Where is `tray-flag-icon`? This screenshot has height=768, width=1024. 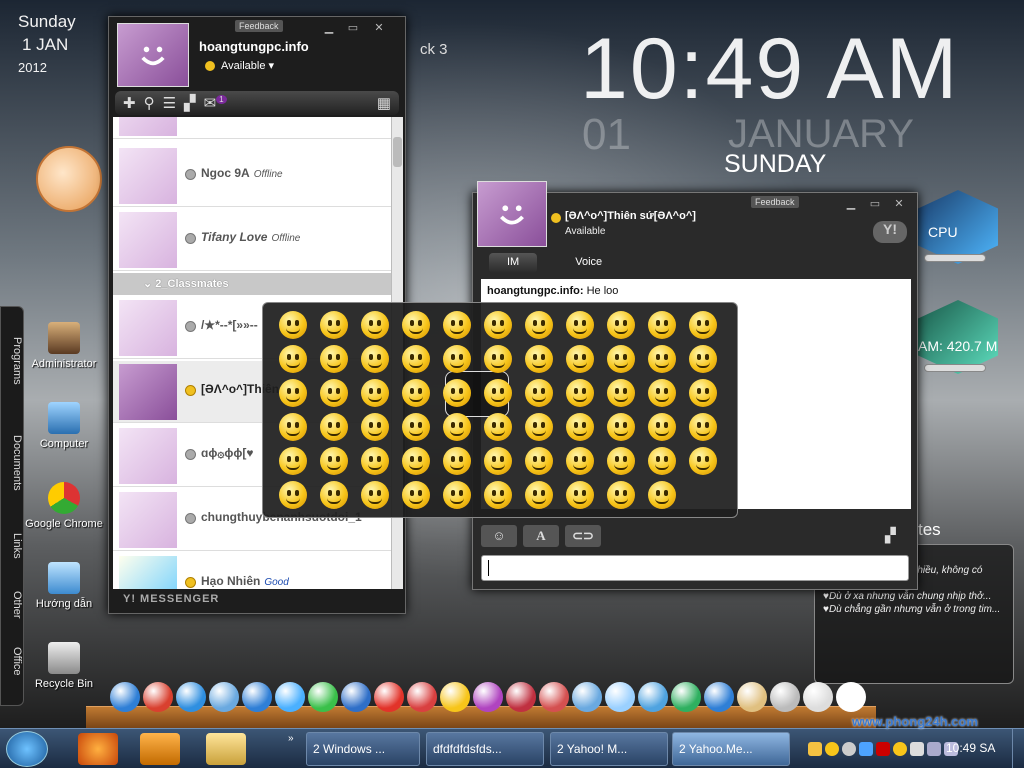
tray-flag-icon is located at coordinates (917, 749).